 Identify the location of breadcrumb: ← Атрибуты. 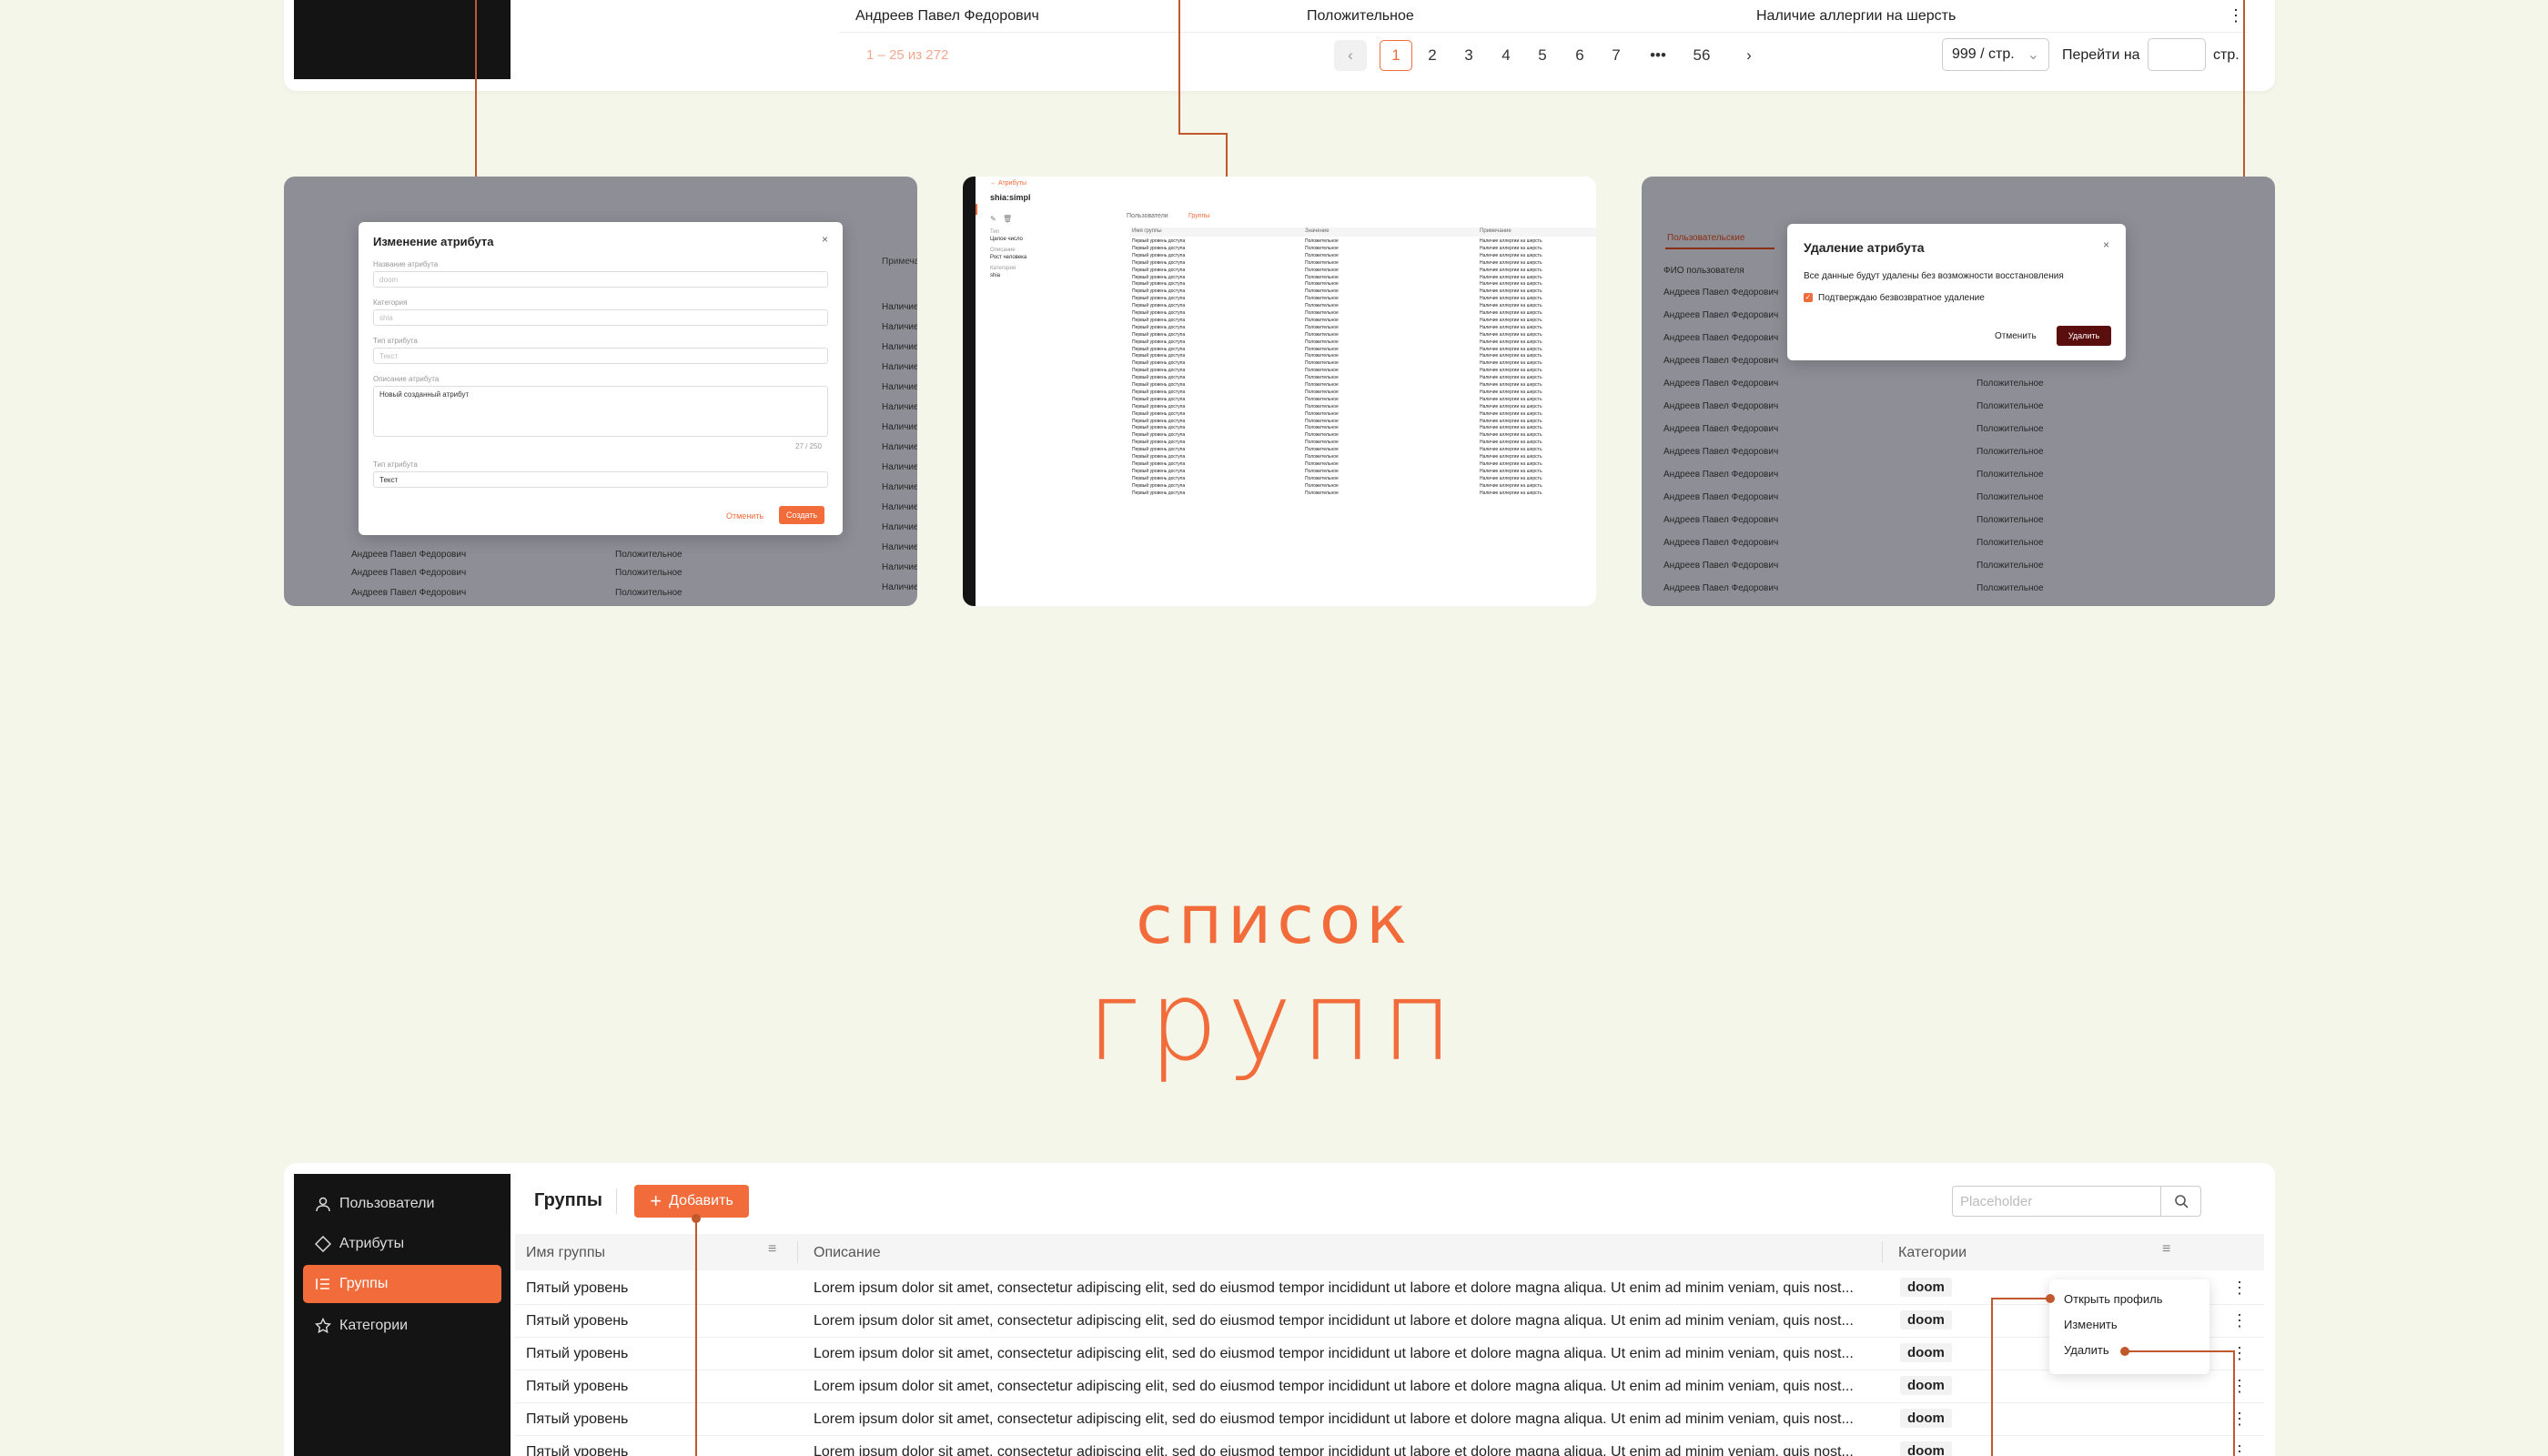
(1008, 184).